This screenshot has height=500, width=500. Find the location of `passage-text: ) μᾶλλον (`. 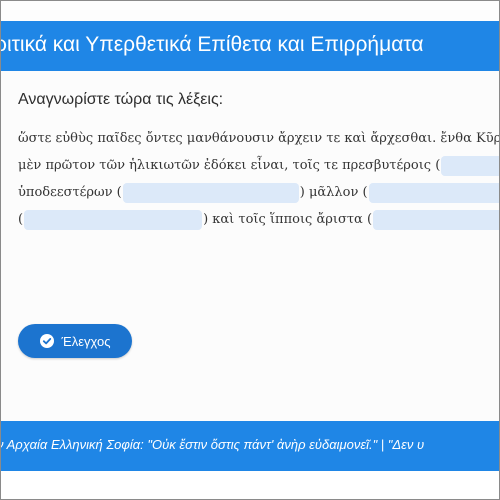

passage-text: ) μᾶλλον ( is located at coordinates (333, 192).